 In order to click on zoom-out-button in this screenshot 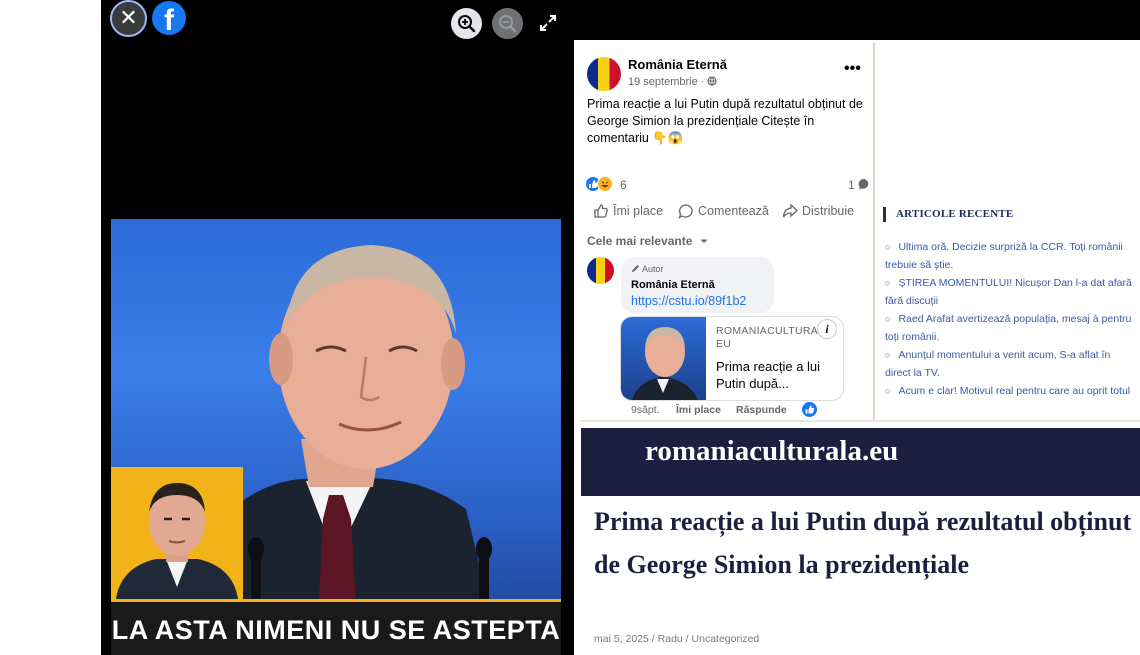, I will do `click(507, 23)`.